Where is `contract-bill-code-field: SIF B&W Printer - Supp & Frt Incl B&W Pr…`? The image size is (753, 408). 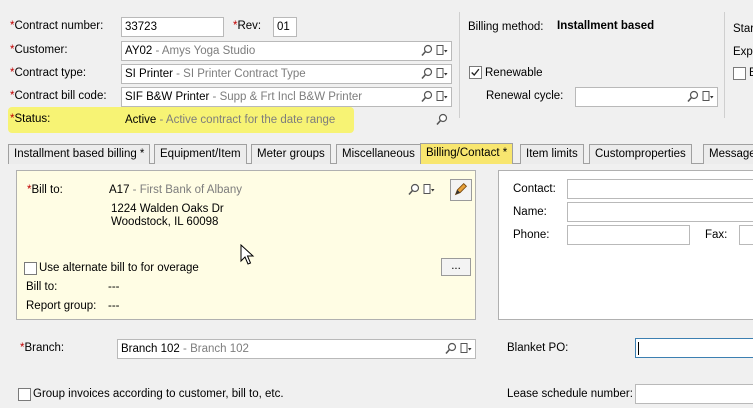 contract-bill-code-field: SIF B&W Printer - Supp & Frt Incl B&W Pr… is located at coordinates (286, 97).